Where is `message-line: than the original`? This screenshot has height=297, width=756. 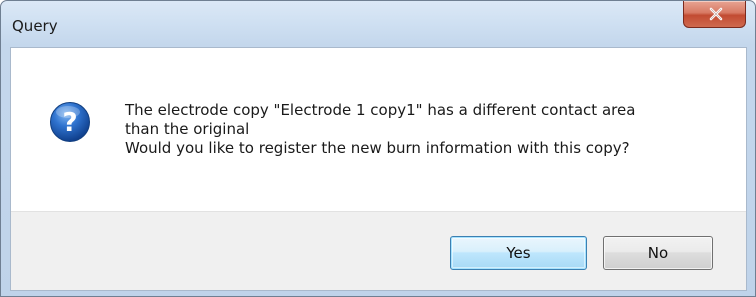
message-line: than the original is located at coordinates (187, 129).